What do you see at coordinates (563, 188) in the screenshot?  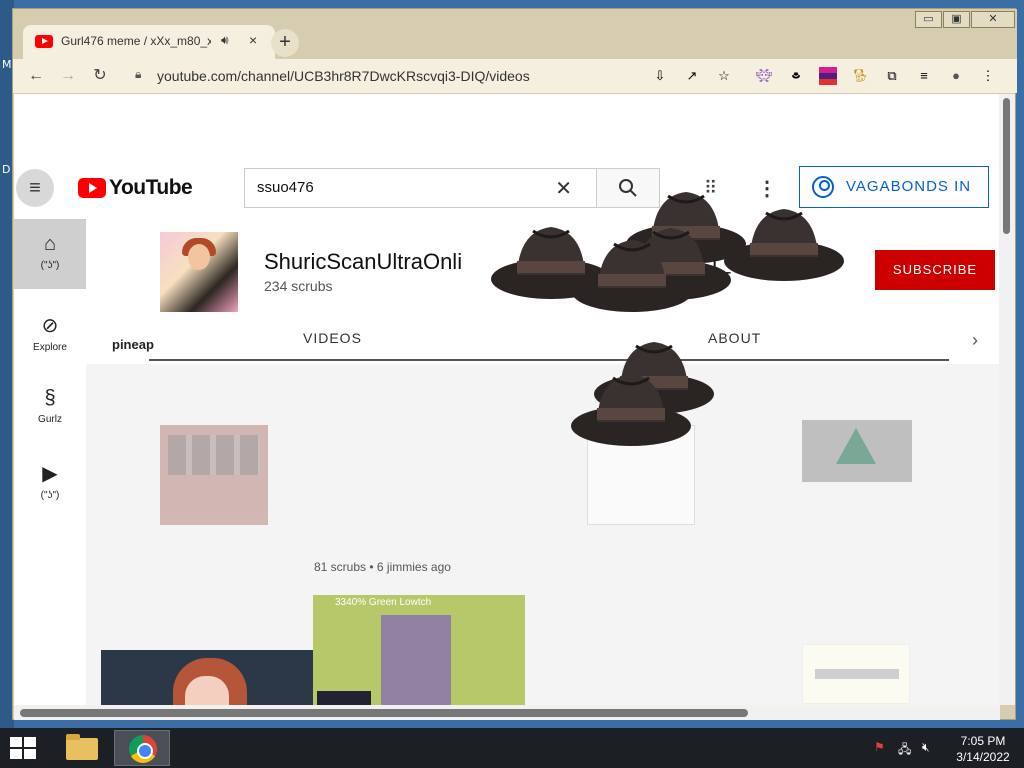 I see `clear-search-button: ✕` at bounding box center [563, 188].